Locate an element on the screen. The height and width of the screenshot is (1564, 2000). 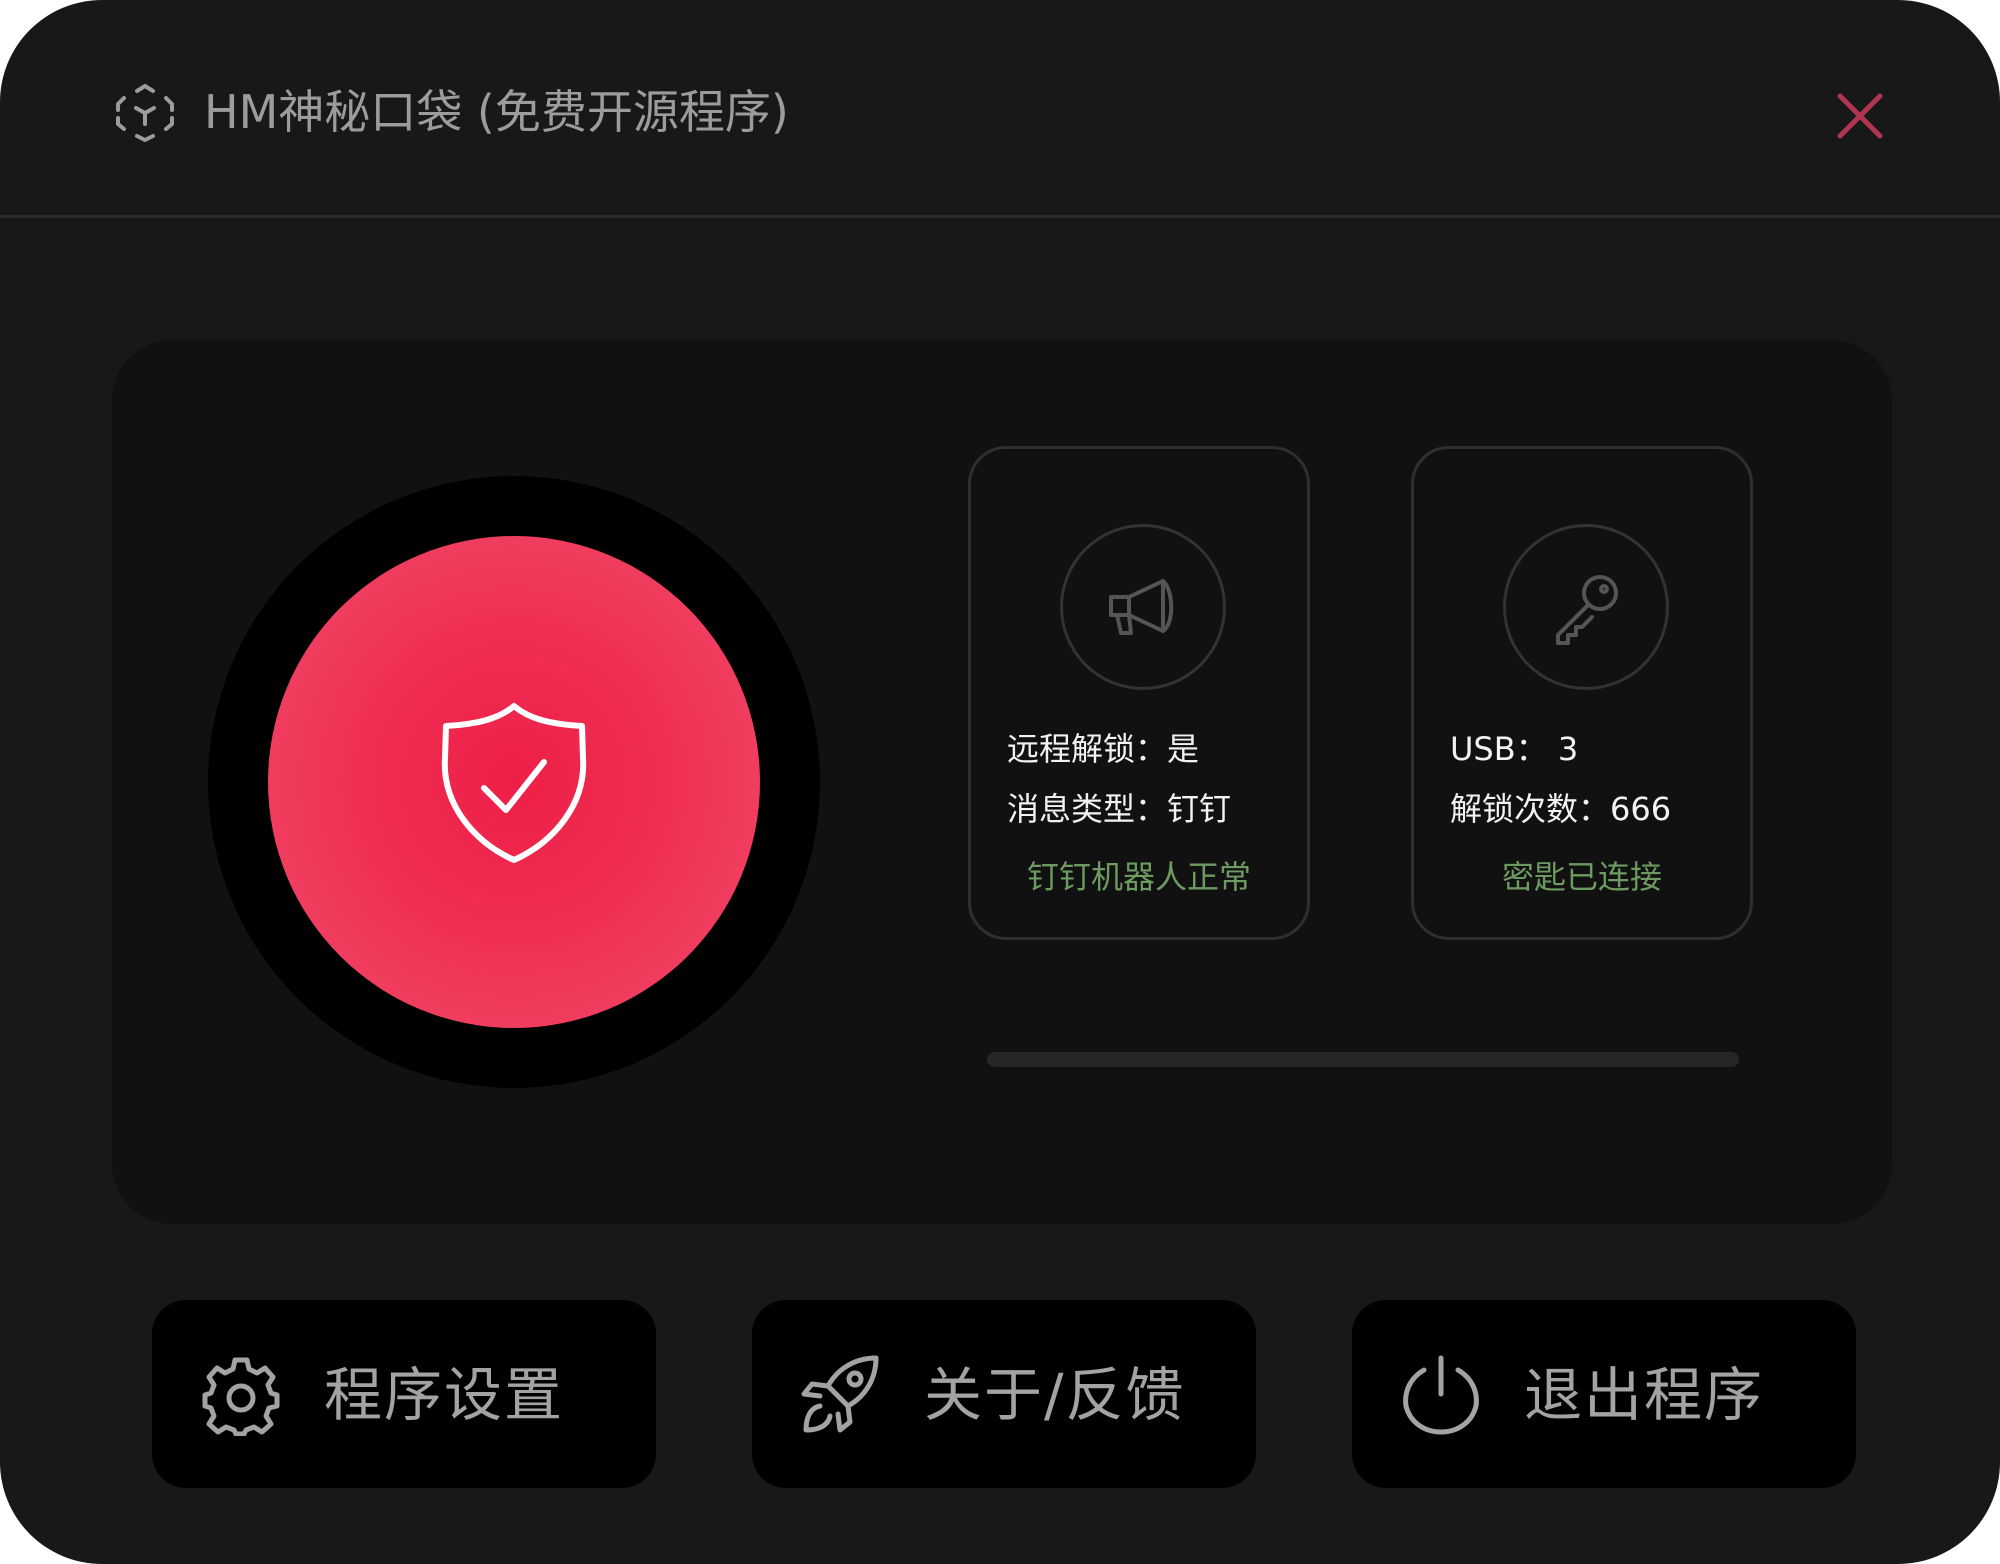
usb-count-text: USB： 3 is located at coordinates (1514, 749).